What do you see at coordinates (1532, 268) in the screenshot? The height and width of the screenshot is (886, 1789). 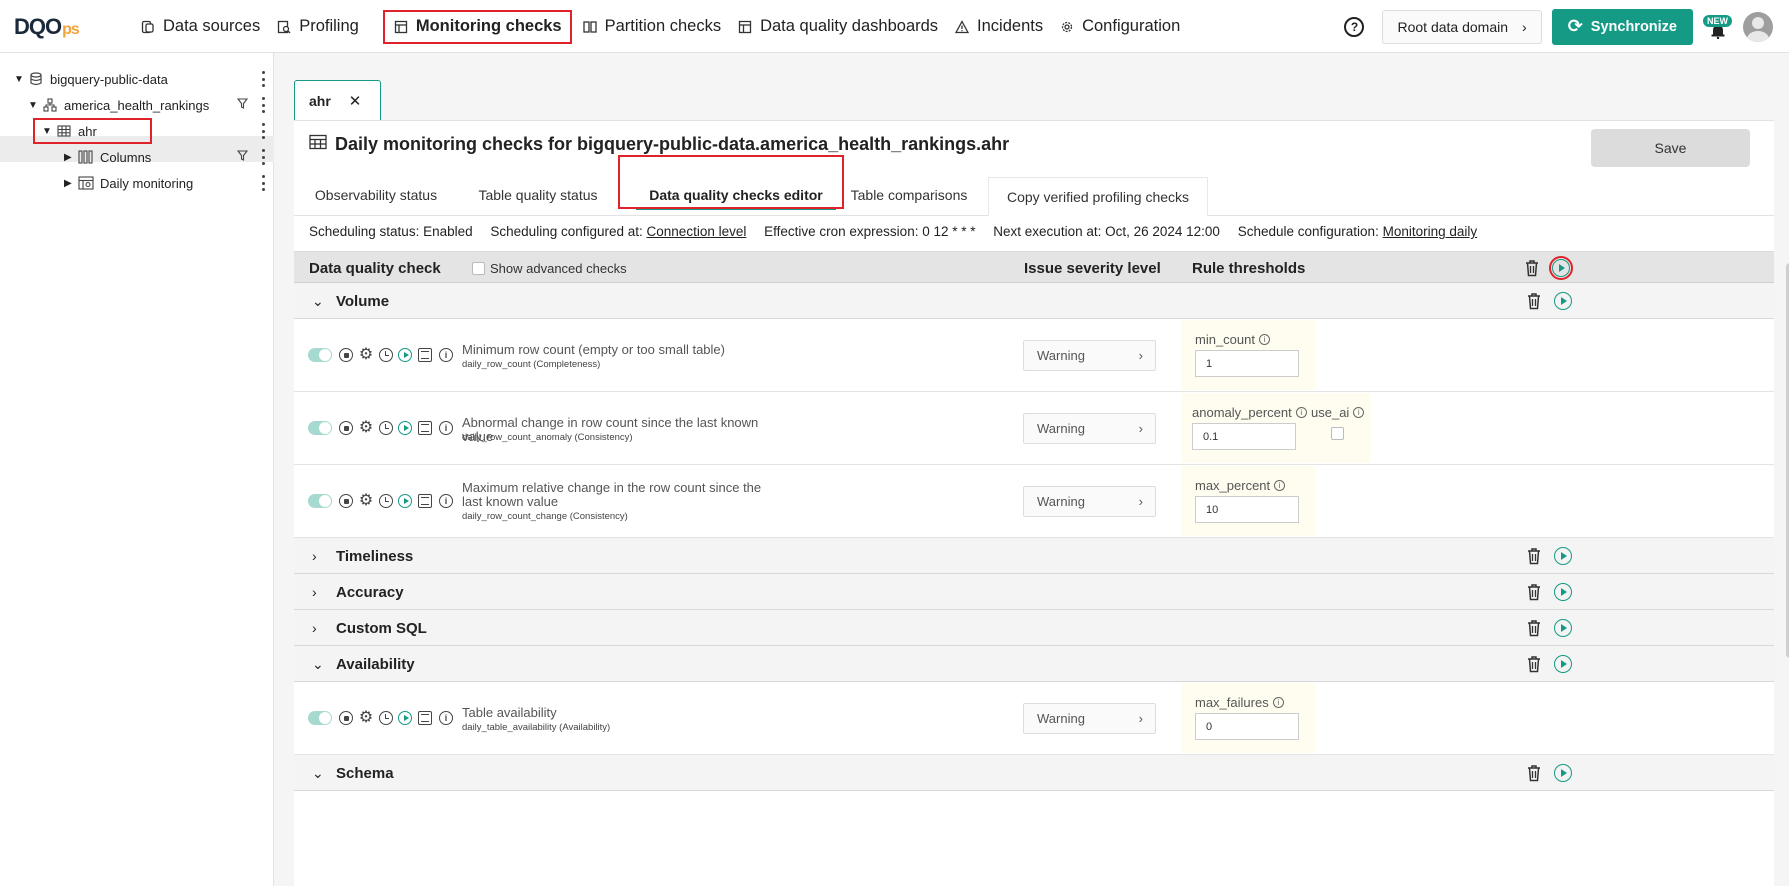 I see `delete-all-icon` at bounding box center [1532, 268].